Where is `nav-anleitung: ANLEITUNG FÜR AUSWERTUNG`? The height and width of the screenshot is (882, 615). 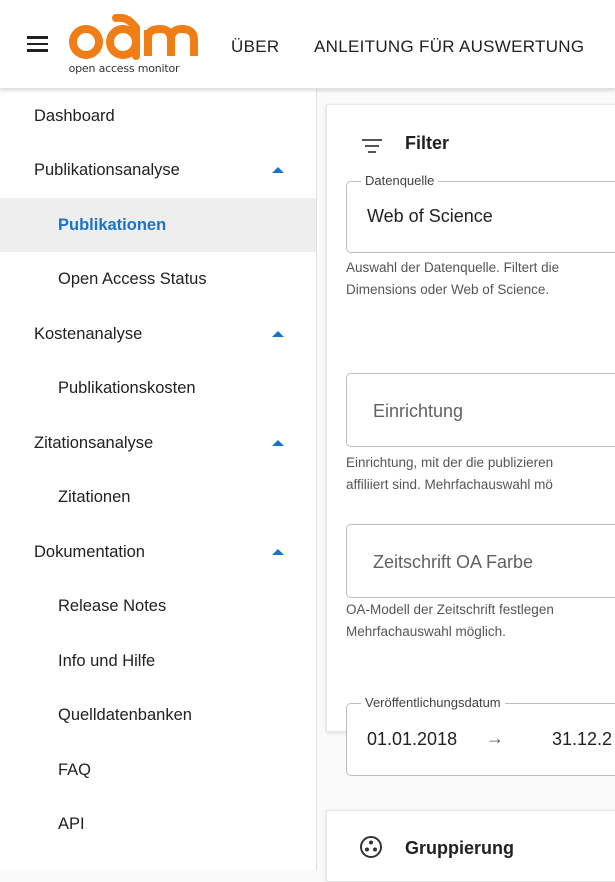 nav-anleitung: ANLEITUNG FÜR AUSWERTUNG is located at coordinates (449, 47).